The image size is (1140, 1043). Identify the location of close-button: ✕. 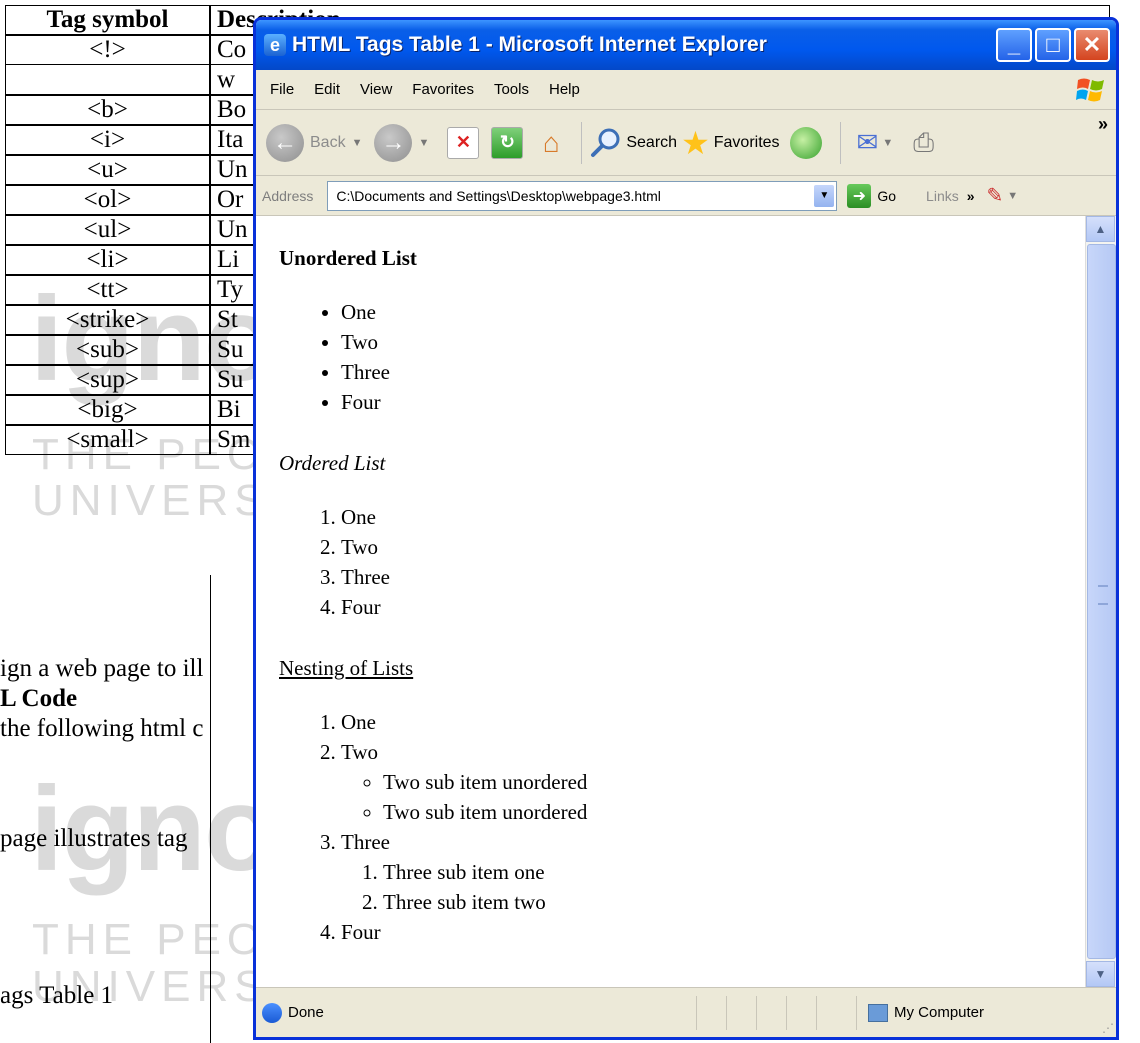
(1092, 45).